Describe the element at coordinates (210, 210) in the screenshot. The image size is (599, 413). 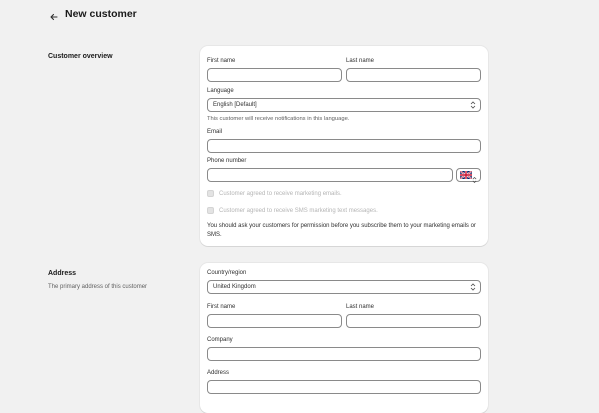
I see `marketing-sms-checkbox` at that location.